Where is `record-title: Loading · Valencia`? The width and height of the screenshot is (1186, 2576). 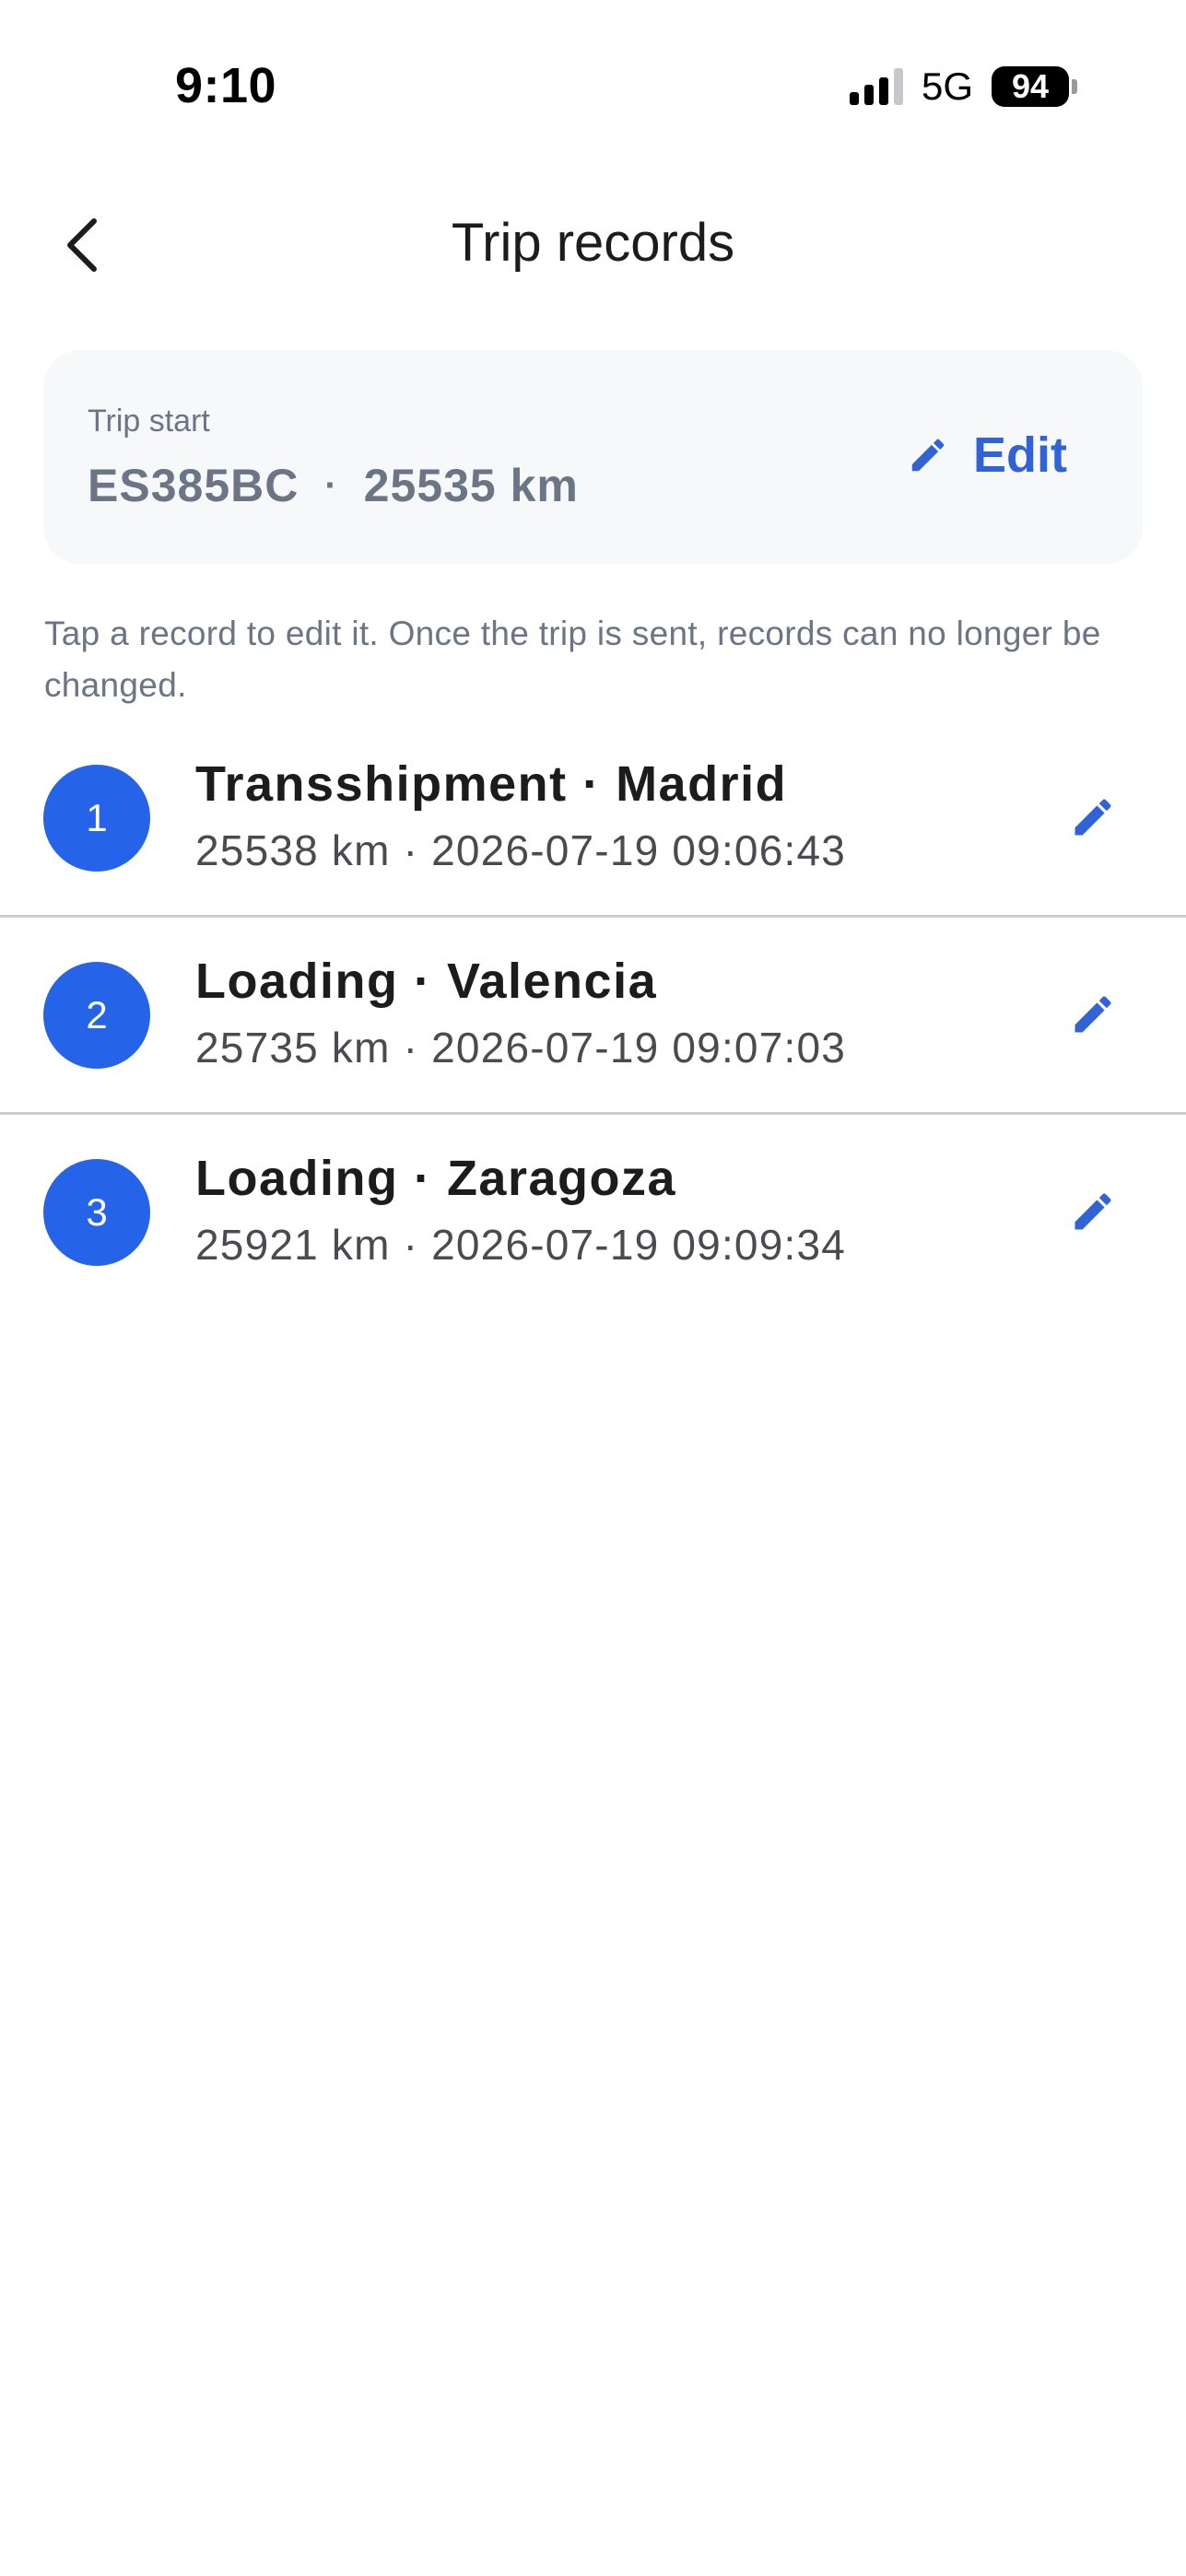
record-title: Loading · Valencia is located at coordinates (426, 982).